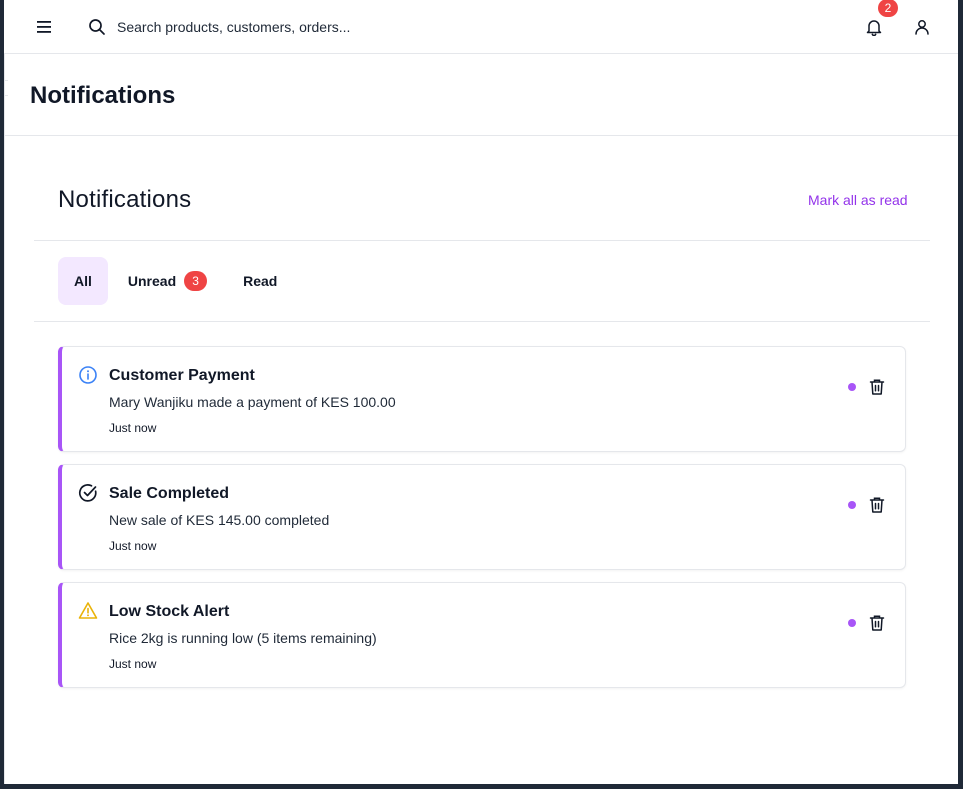  I want to click on user-icon, so click(922, 27).